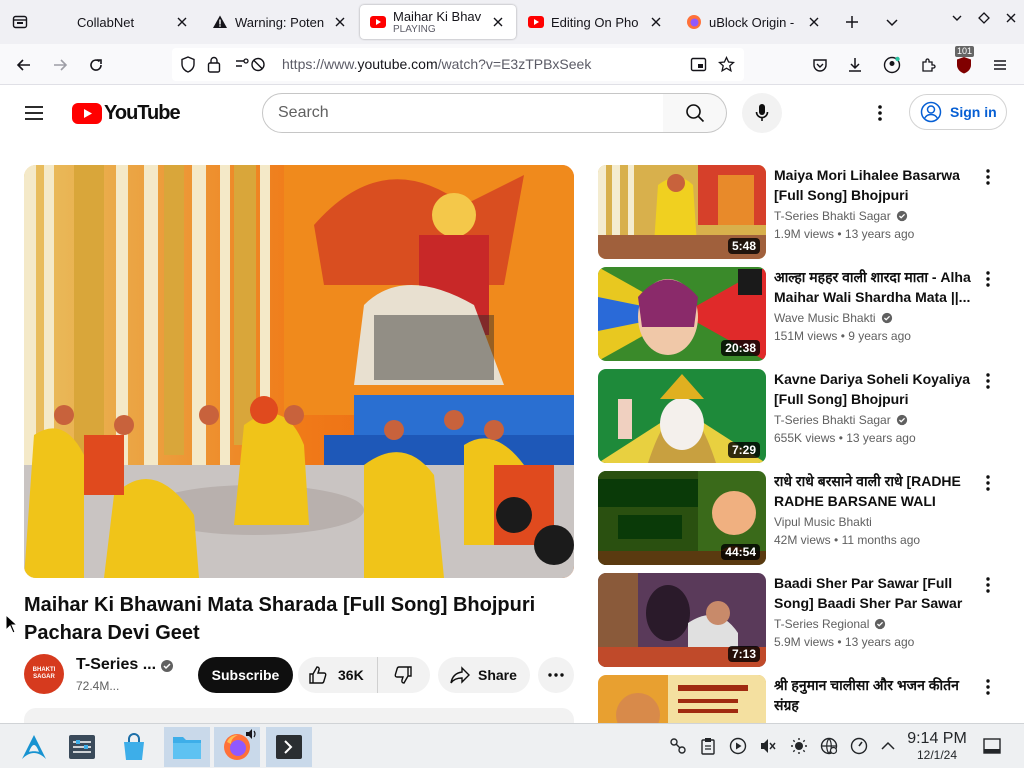 The image size is (1024, 768). Describe the element at coordinates (762, 113) in the screenshot. I see `voice-search-button` at that location.